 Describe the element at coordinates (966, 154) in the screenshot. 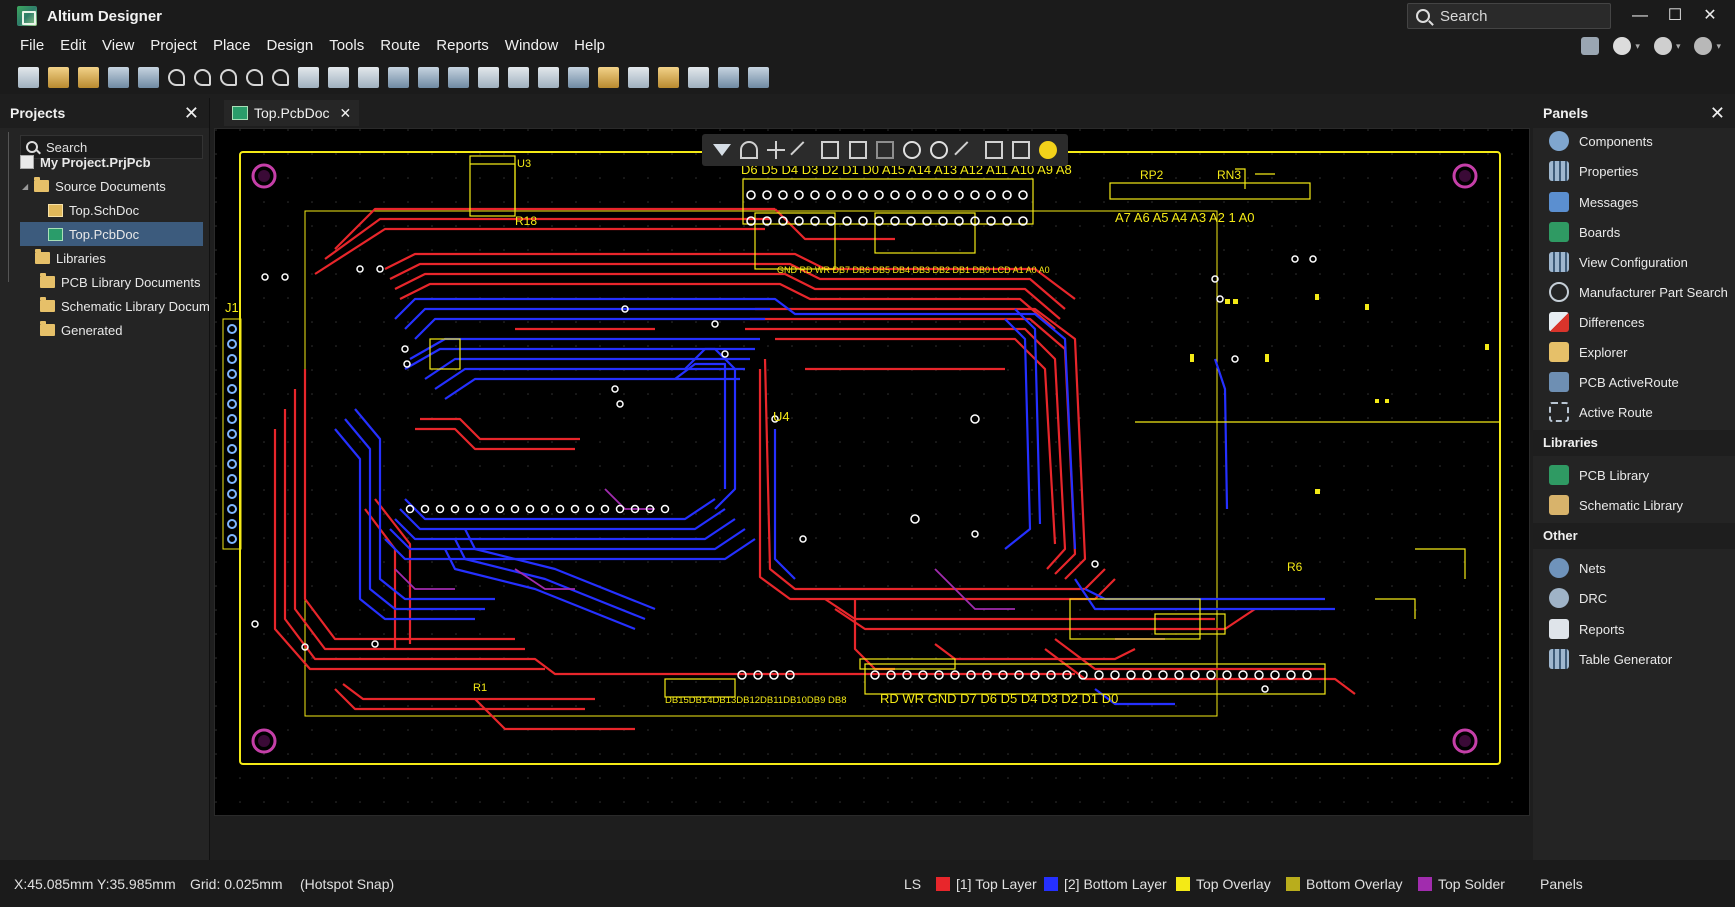

I see `place-line-icon` at that location.